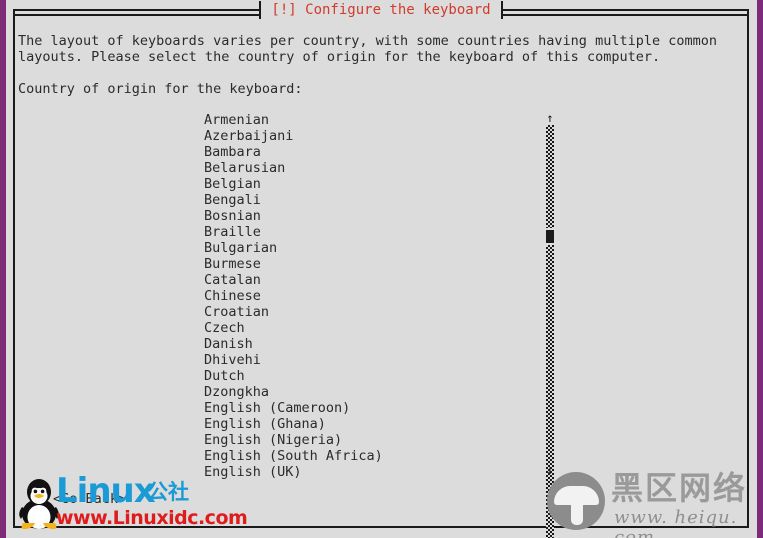 Image resolution: width=763 pixels, height=538 pixels. What do you see at coordinates (365, 456) in the screenshot?
I see `country-list-item: English (South Africa)` at bounding box center [365, 456].